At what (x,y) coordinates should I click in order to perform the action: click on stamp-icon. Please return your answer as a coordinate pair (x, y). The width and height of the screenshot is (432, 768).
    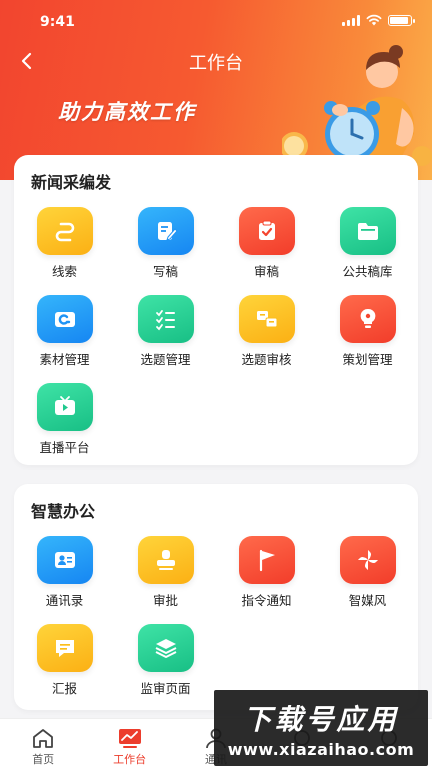
    Looking at the image, I should click on (165, 560).